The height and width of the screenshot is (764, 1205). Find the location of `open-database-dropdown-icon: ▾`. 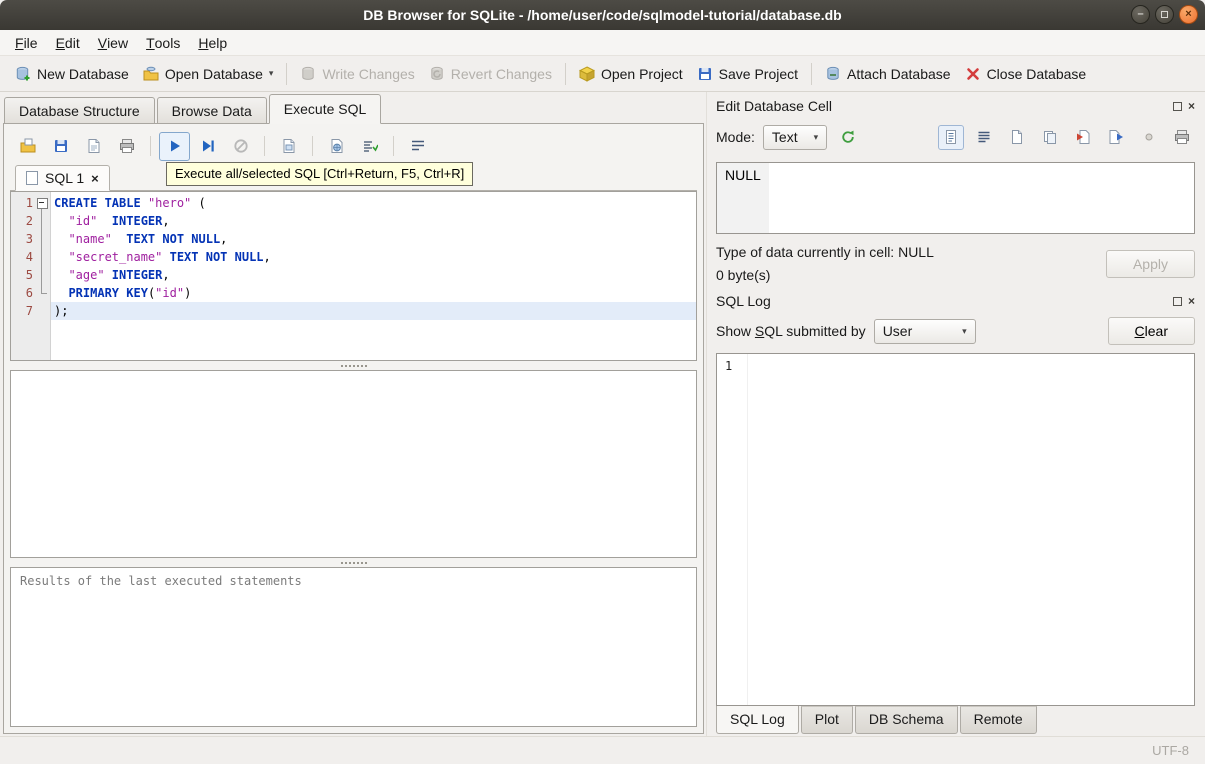

open-database-dropdown-icon: ▾ is located at coordinates (271, 73).